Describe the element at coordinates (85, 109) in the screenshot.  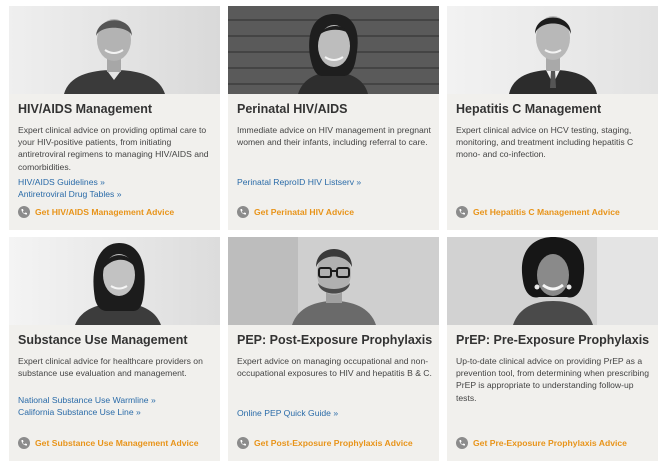
I see `card-title: HIV/AIDS Management` at that location.